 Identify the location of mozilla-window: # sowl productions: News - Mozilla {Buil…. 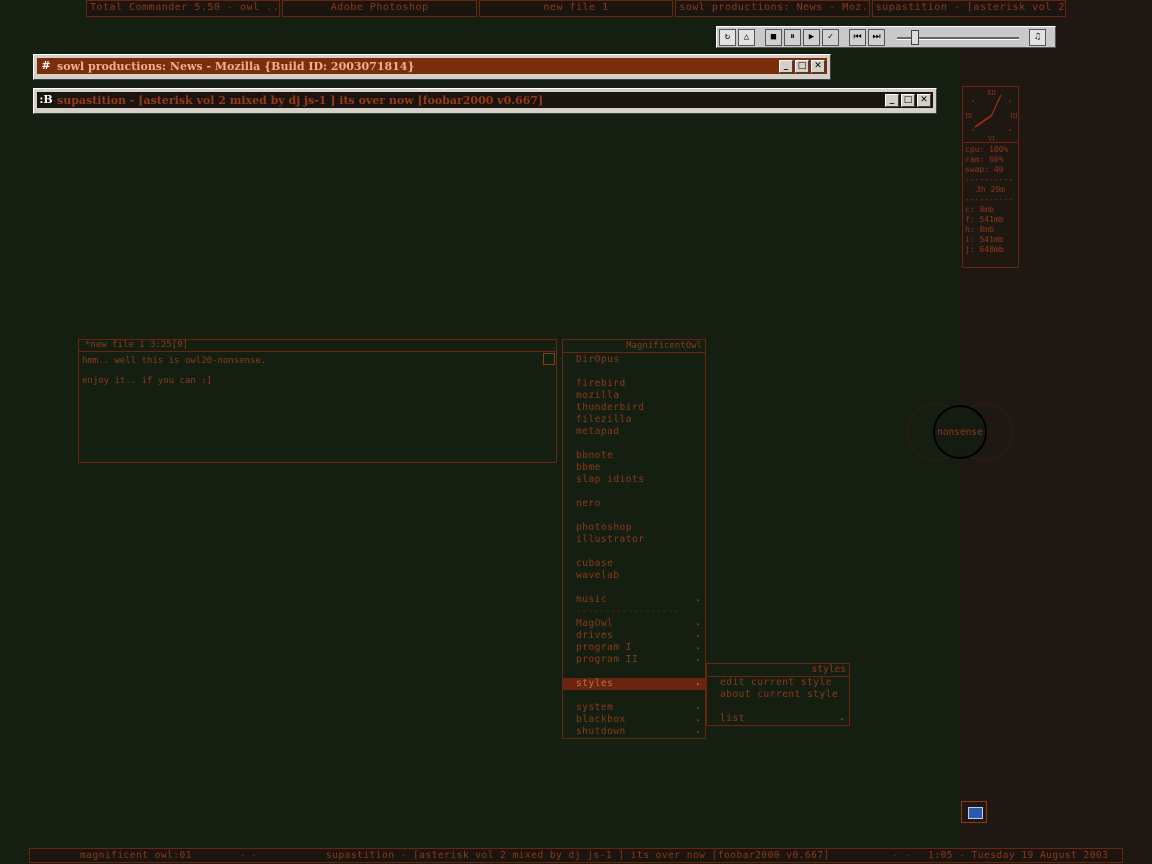
(432, 67).